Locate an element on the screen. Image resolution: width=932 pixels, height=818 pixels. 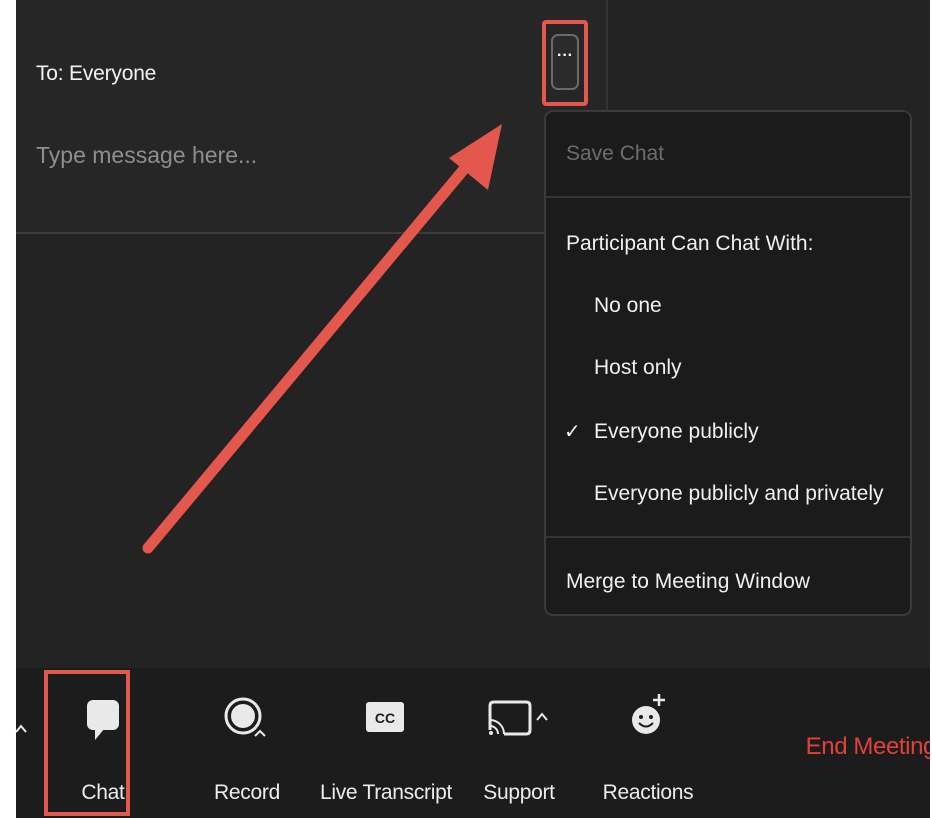
chevron-up-icon is located at coordinates (15, 728).